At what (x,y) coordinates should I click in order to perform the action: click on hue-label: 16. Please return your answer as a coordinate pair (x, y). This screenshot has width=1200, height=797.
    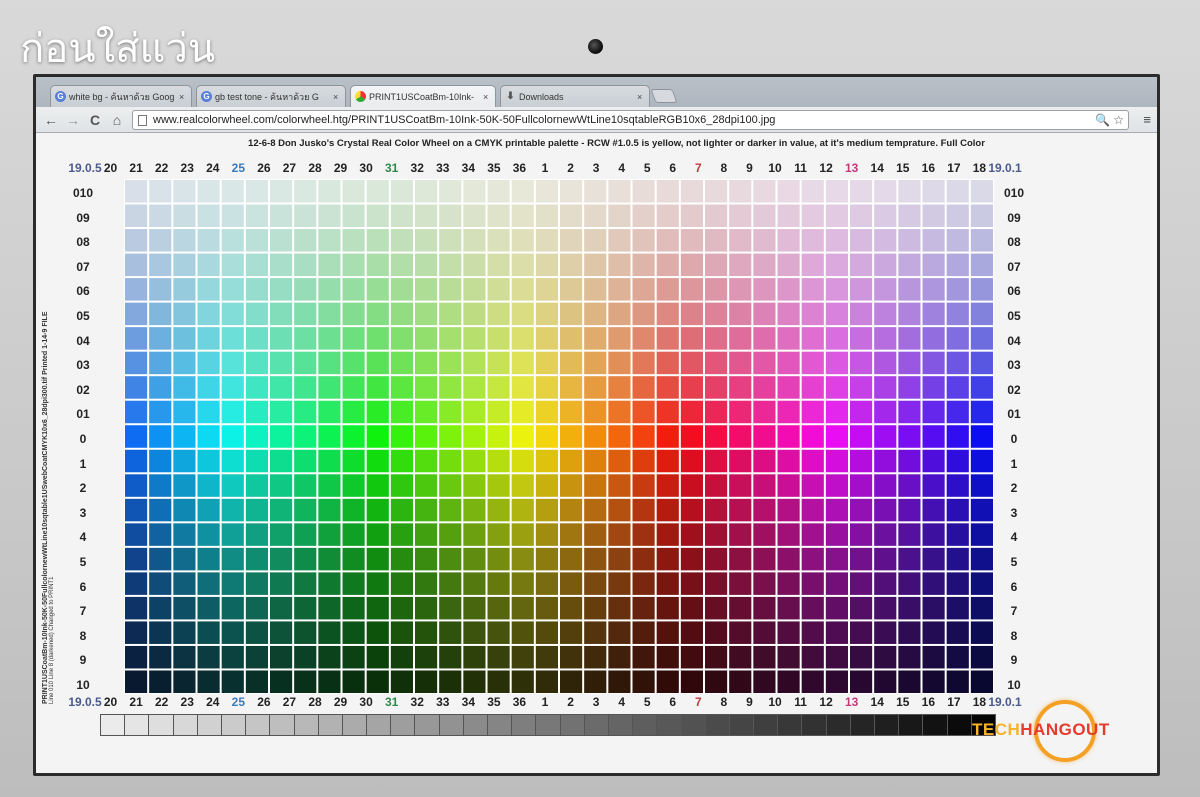
    Looking at the image, I should click on (928, 702).